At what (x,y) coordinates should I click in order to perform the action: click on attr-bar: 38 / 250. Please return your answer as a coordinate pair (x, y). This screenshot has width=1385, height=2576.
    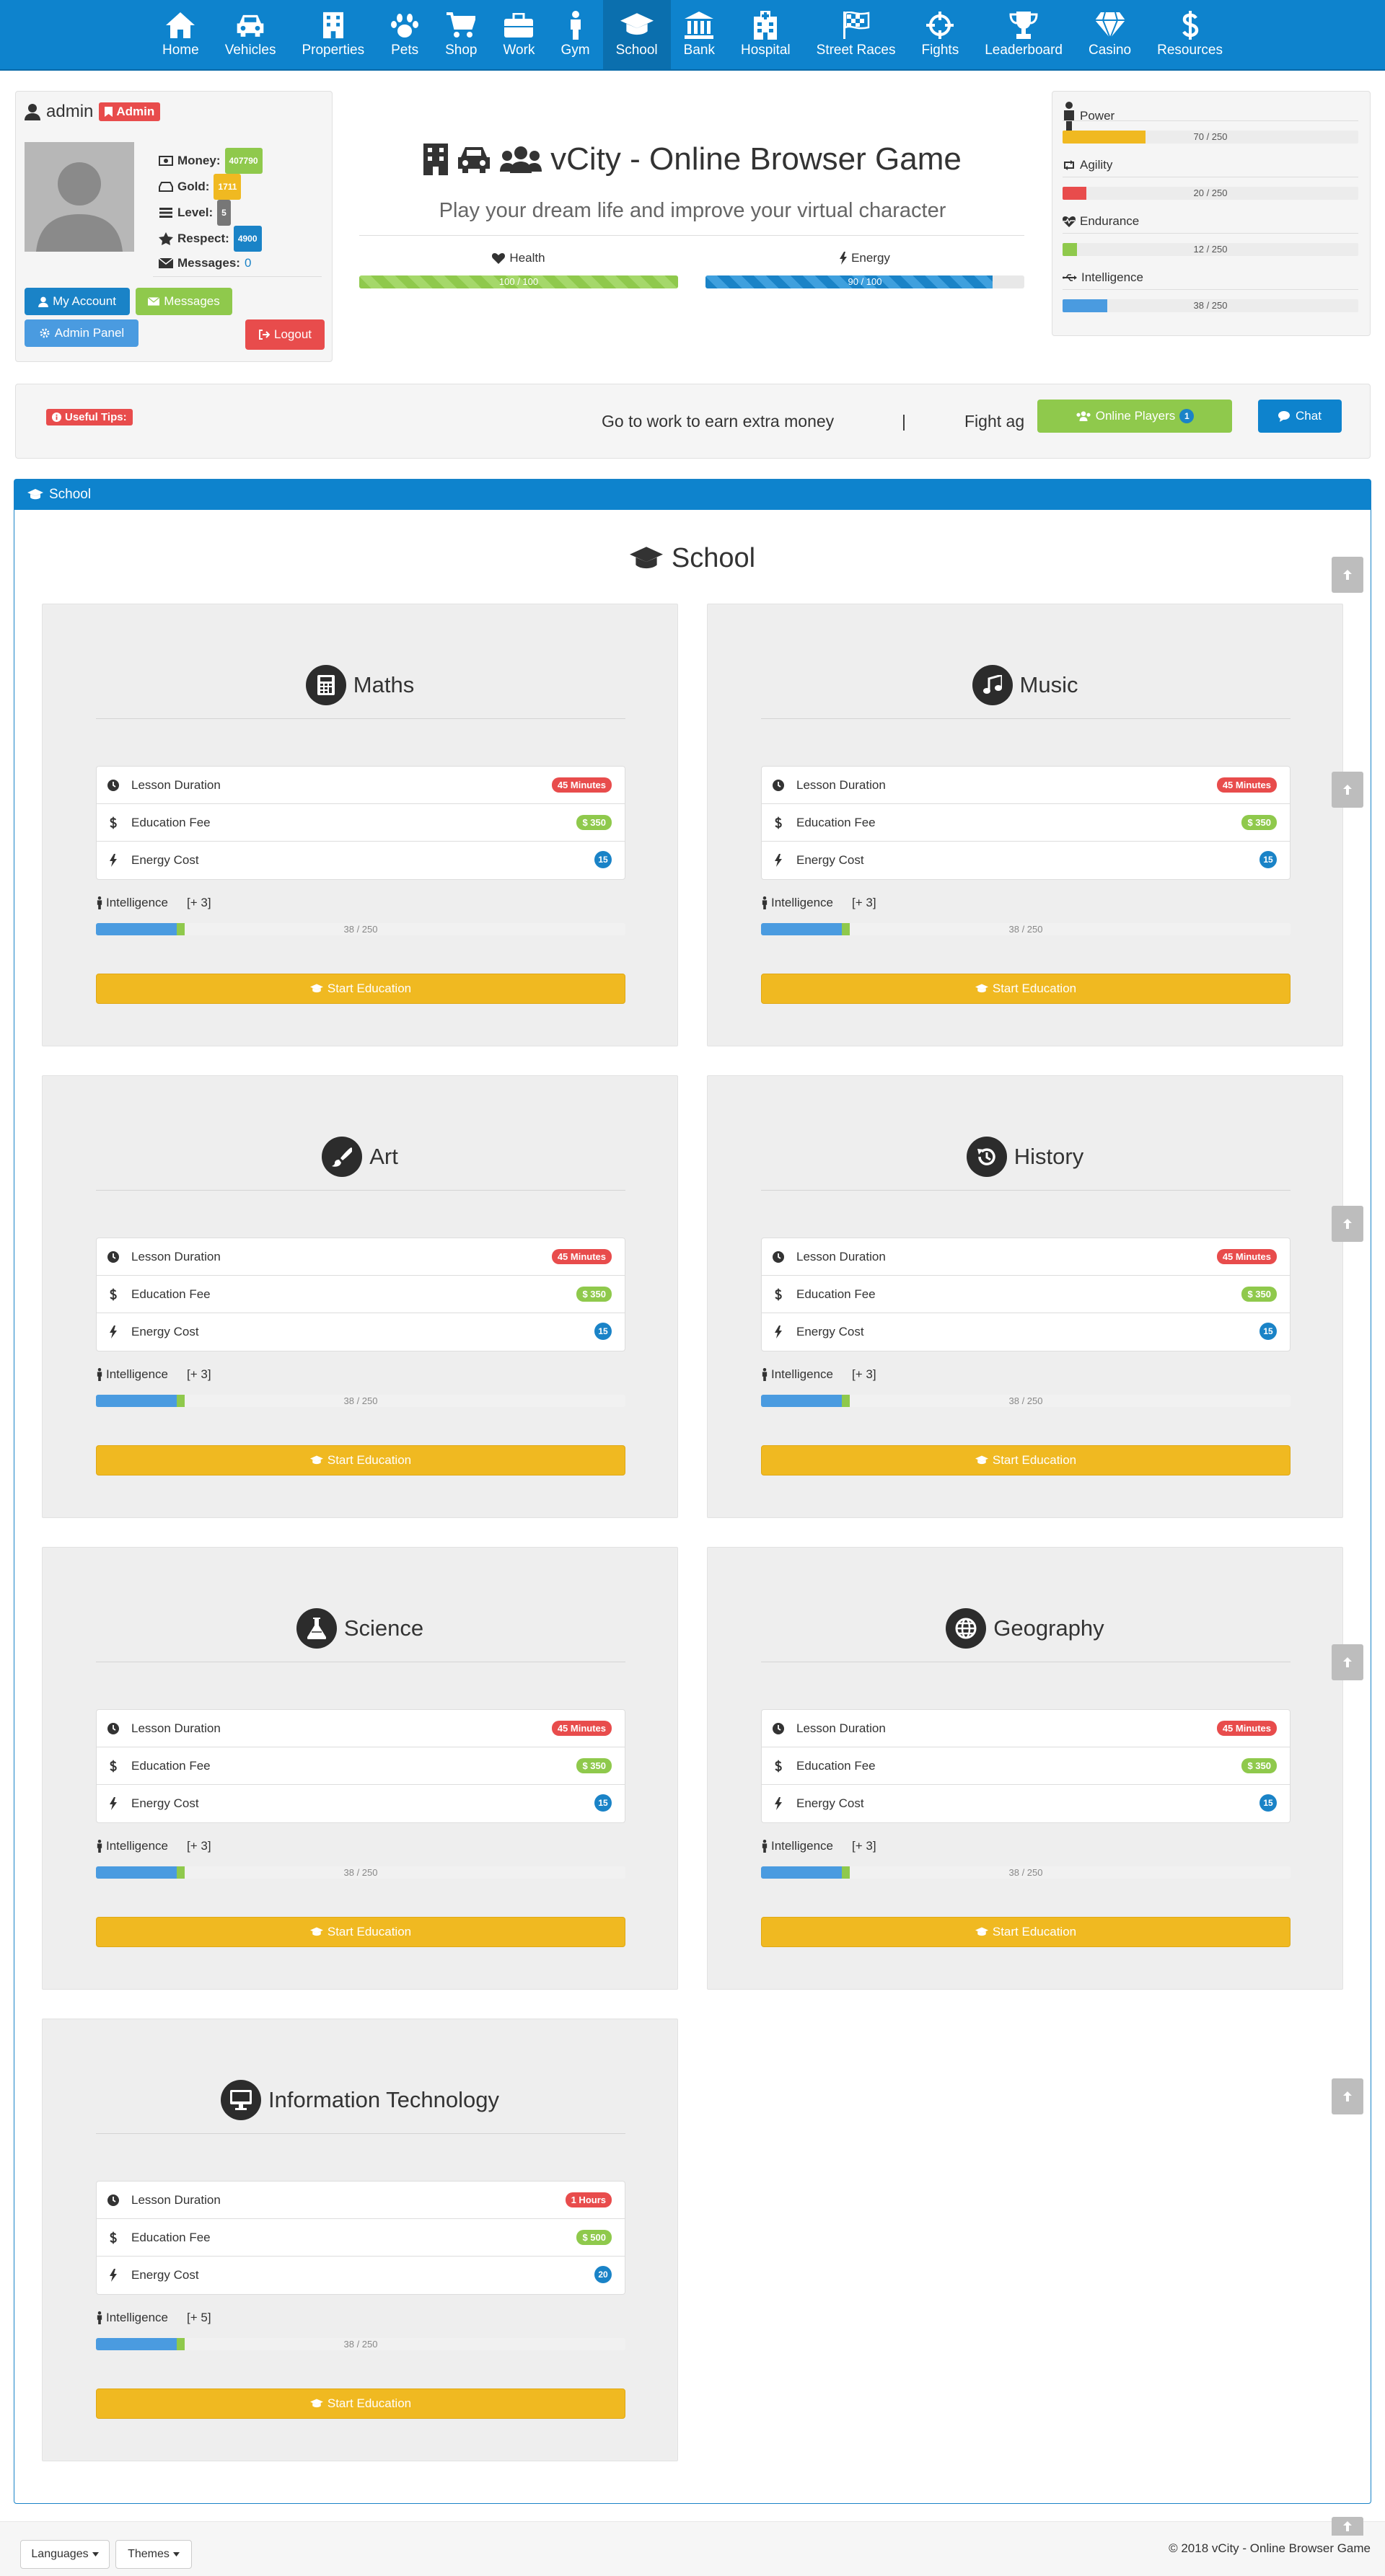
    Looking at the image, I should click on (1210, 305).